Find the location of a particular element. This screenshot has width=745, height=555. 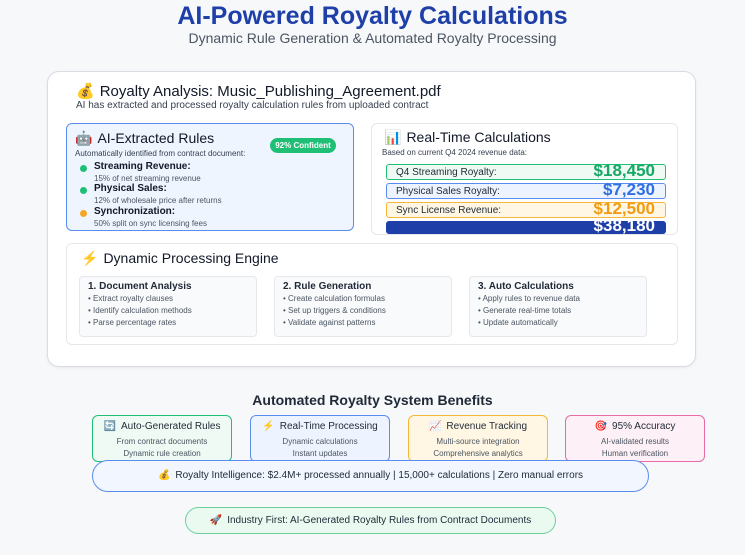

benefit-title: Auto-Generated Rules is located at coordinates (170, 426).